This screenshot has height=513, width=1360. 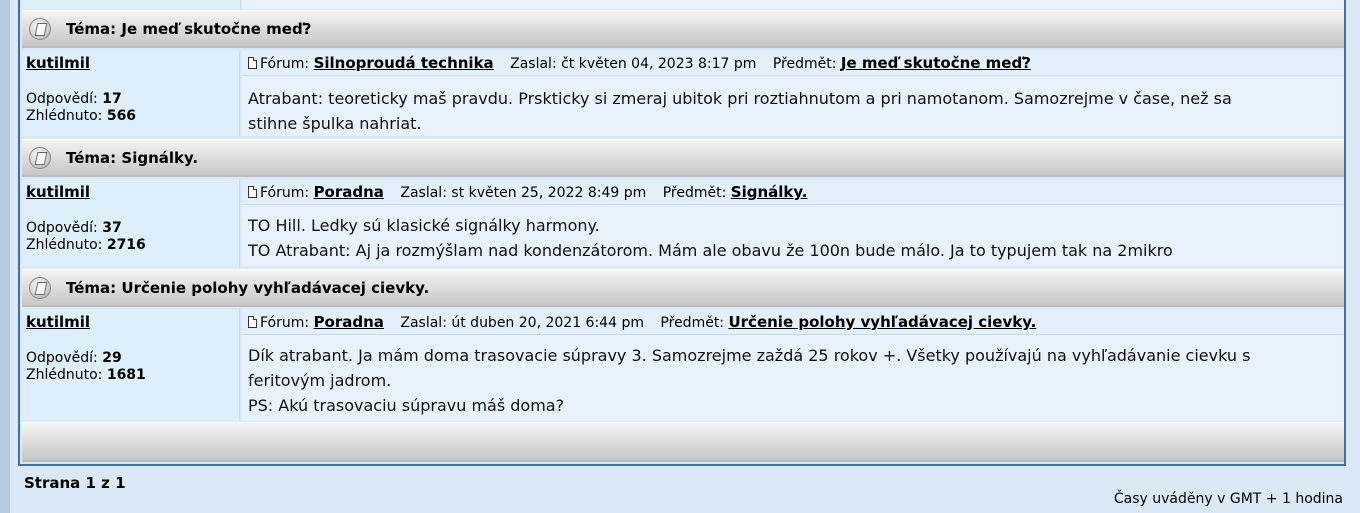 What do you see at coordinates (126, 245) in the screenshot?
I see `views-count: 2716` at bounding box center [126, 245].